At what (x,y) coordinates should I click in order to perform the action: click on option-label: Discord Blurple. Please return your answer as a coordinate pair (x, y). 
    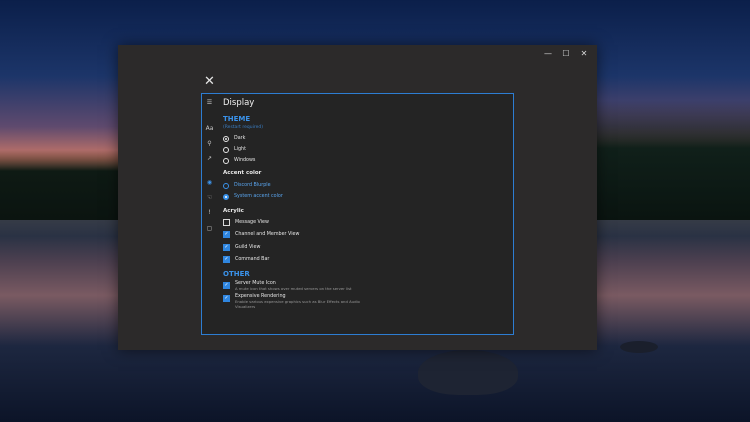
    Looking at the image, I should click on (252, 185).